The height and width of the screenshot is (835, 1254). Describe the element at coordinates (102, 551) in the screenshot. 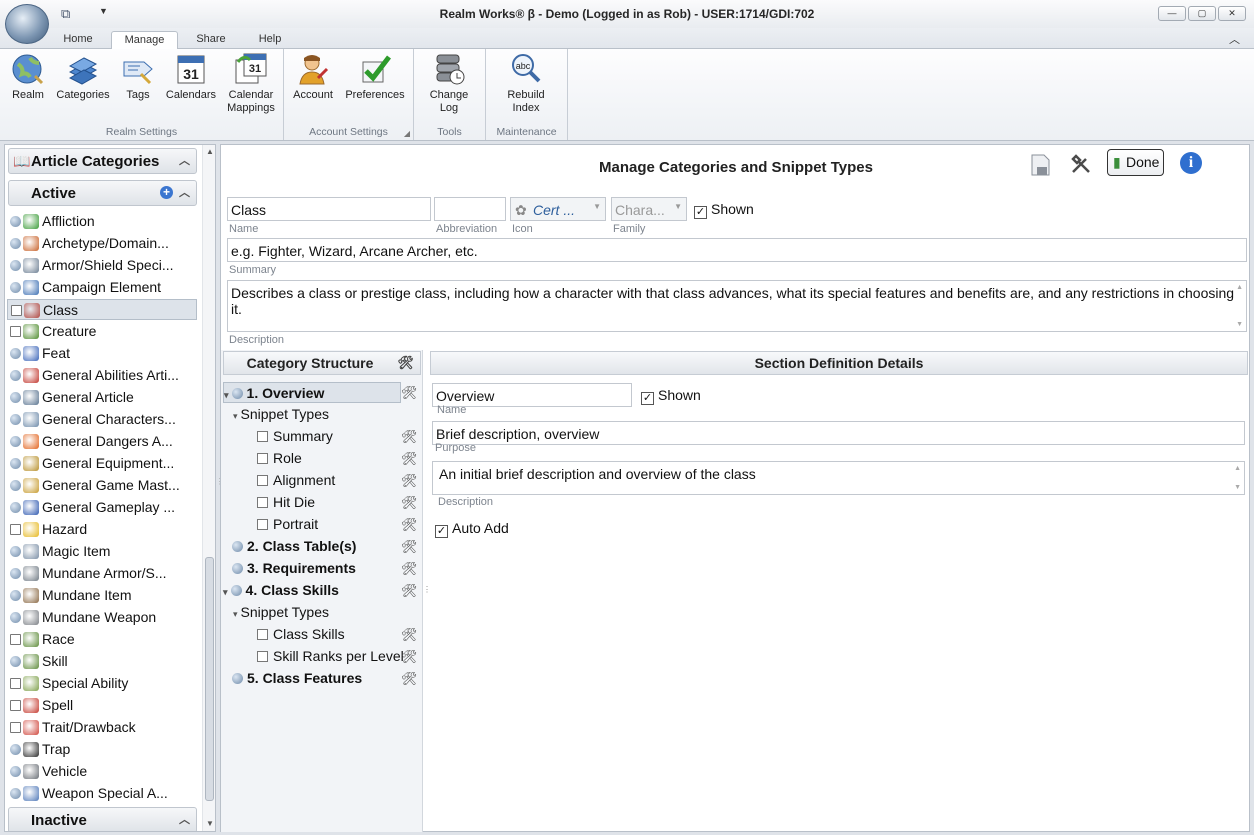

I see `sidebar-item: Magic Item` at that location.